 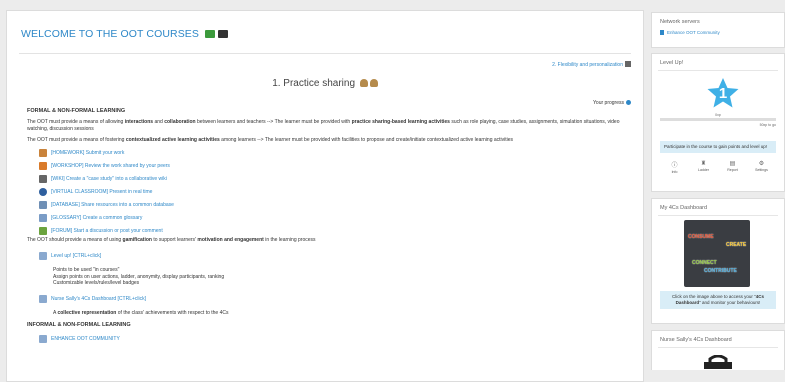 What do you see at coordinates (333, 341) in the screenshot?
I see `enhance-community-link: ENHANCE OOT COMMUNITY` at bounding box center [333, 341].